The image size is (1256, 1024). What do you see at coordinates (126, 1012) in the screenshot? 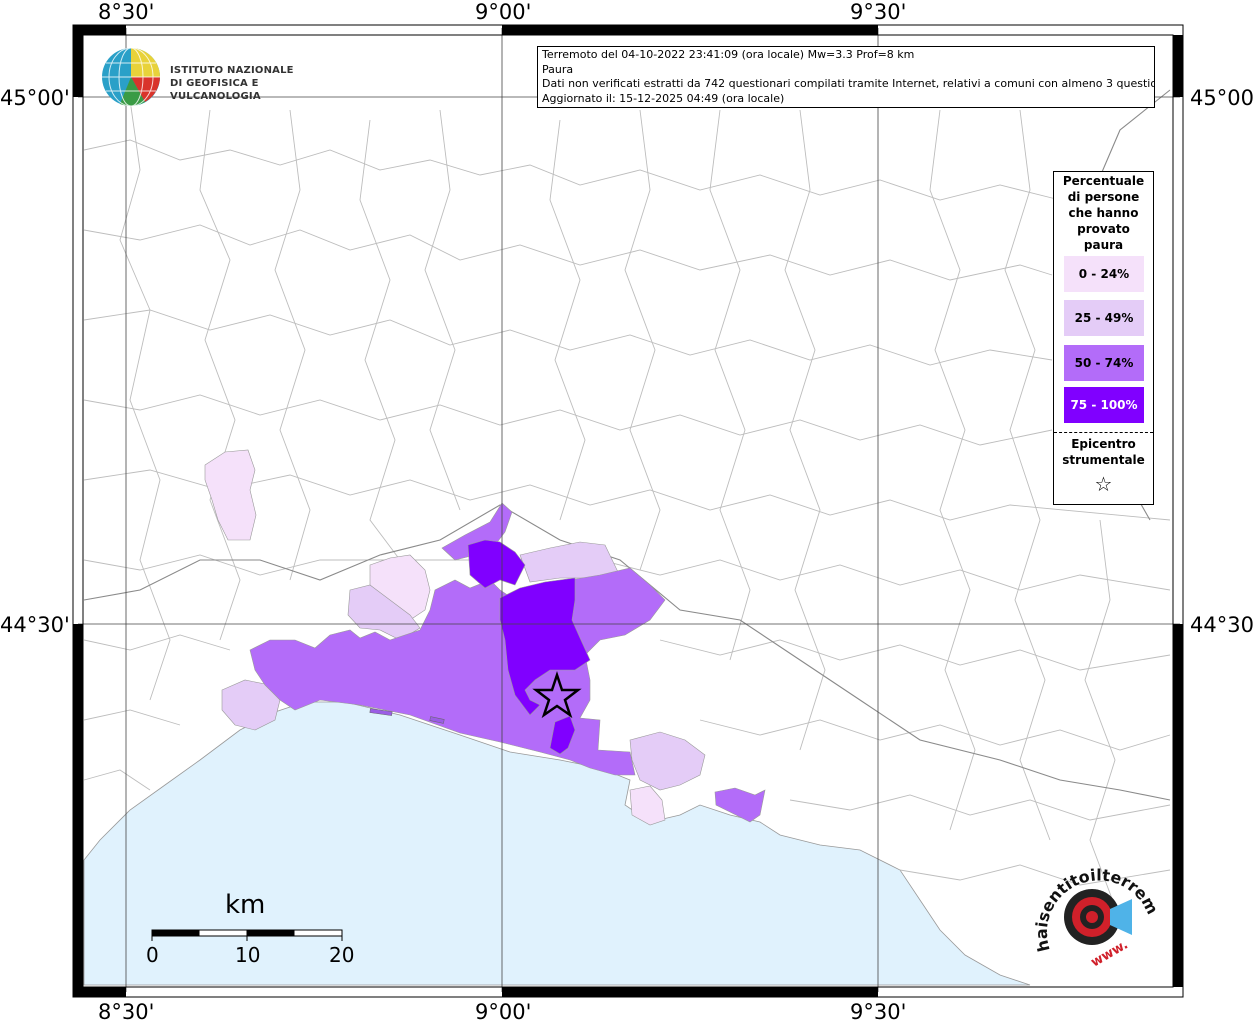
I see `lon-label-bottom-1: 8°30'` at bounding box center [126, 1012].